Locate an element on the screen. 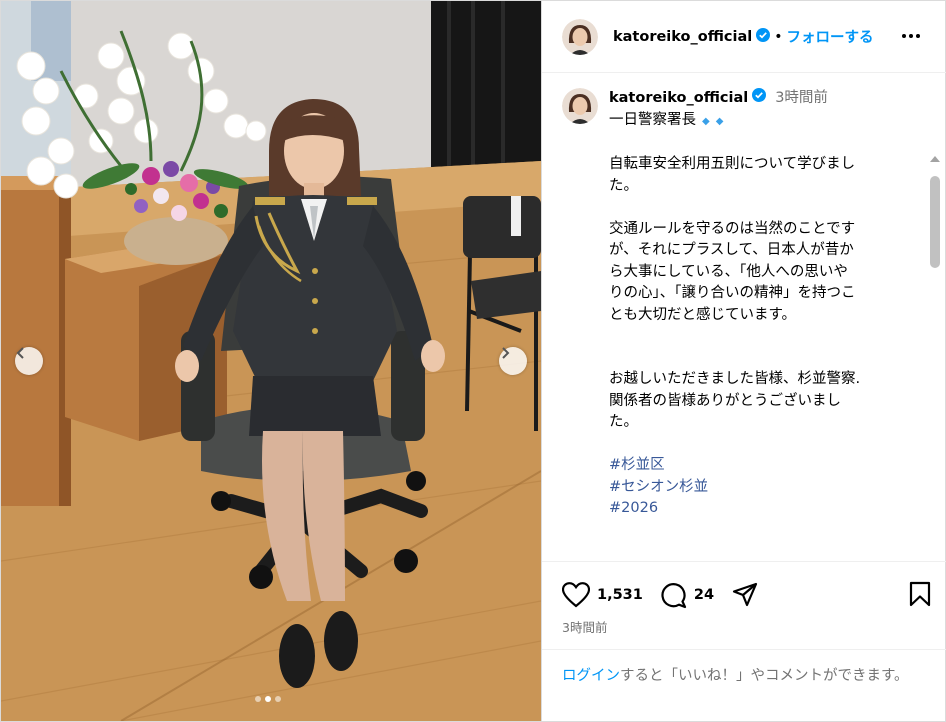 This screenshot has height=722, width=946. save-button is located at coordinates (920, 596).